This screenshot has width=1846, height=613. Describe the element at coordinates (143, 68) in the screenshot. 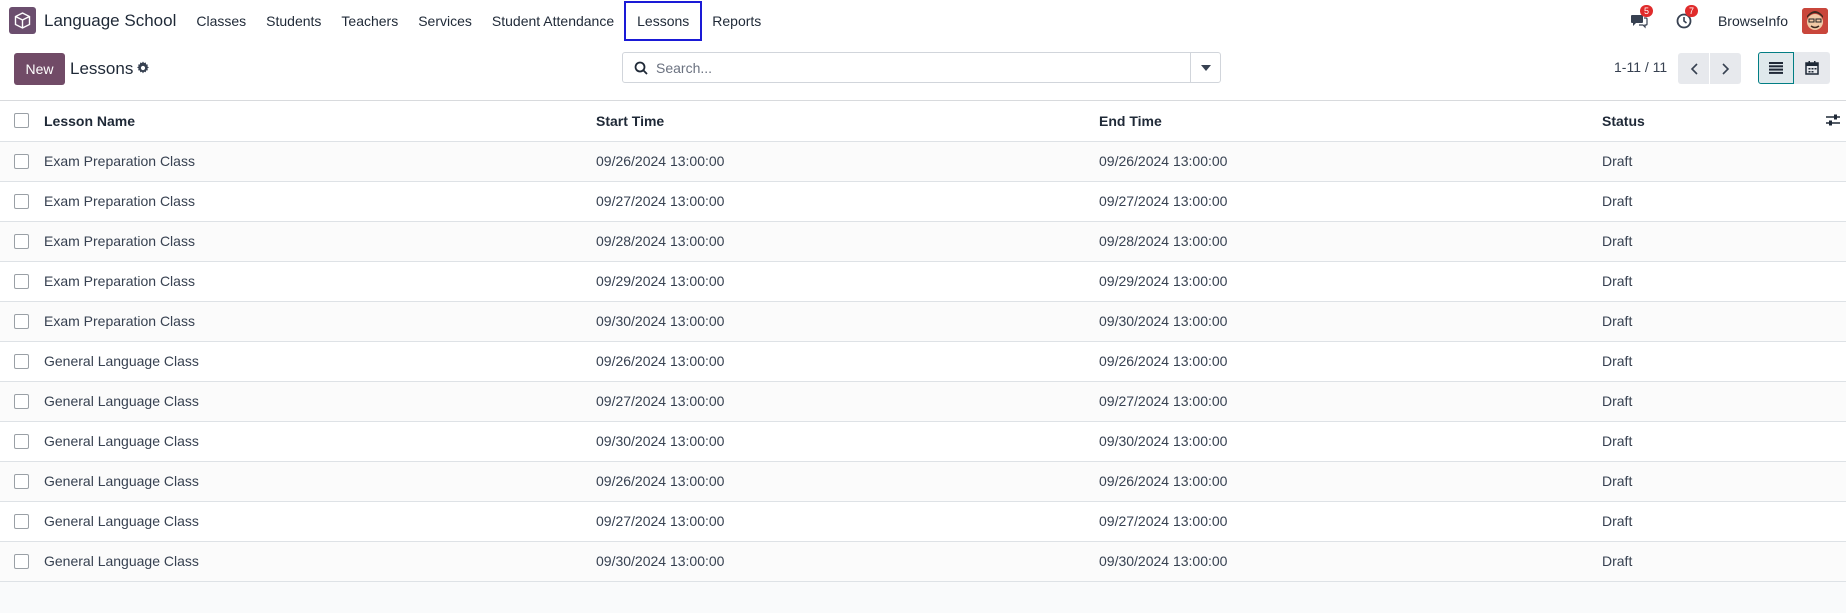

I see `gear-icon` at that location.